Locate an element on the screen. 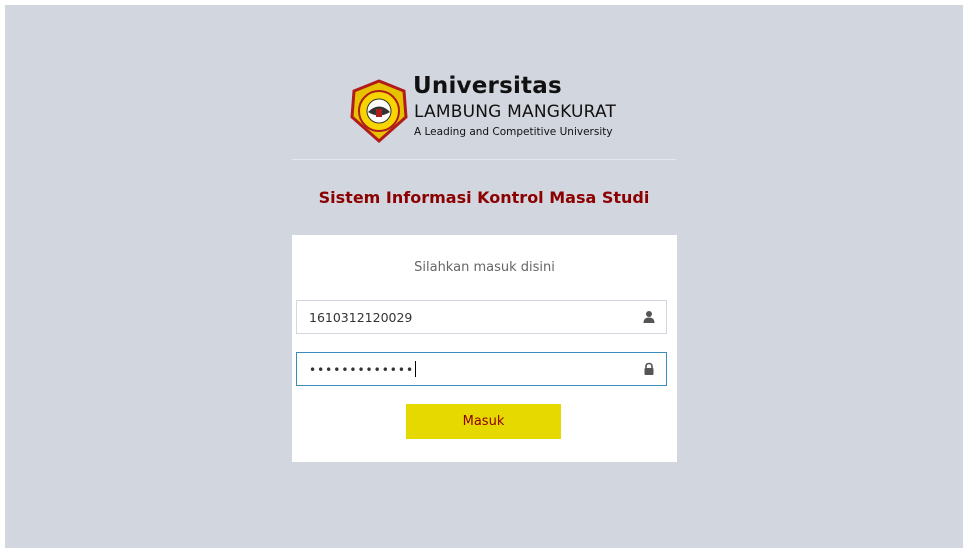 Image resolution: width=963 pixels, height=548 pixels. brand-tagline: A Leading and Competitive University is located at coordinates (513, 132).